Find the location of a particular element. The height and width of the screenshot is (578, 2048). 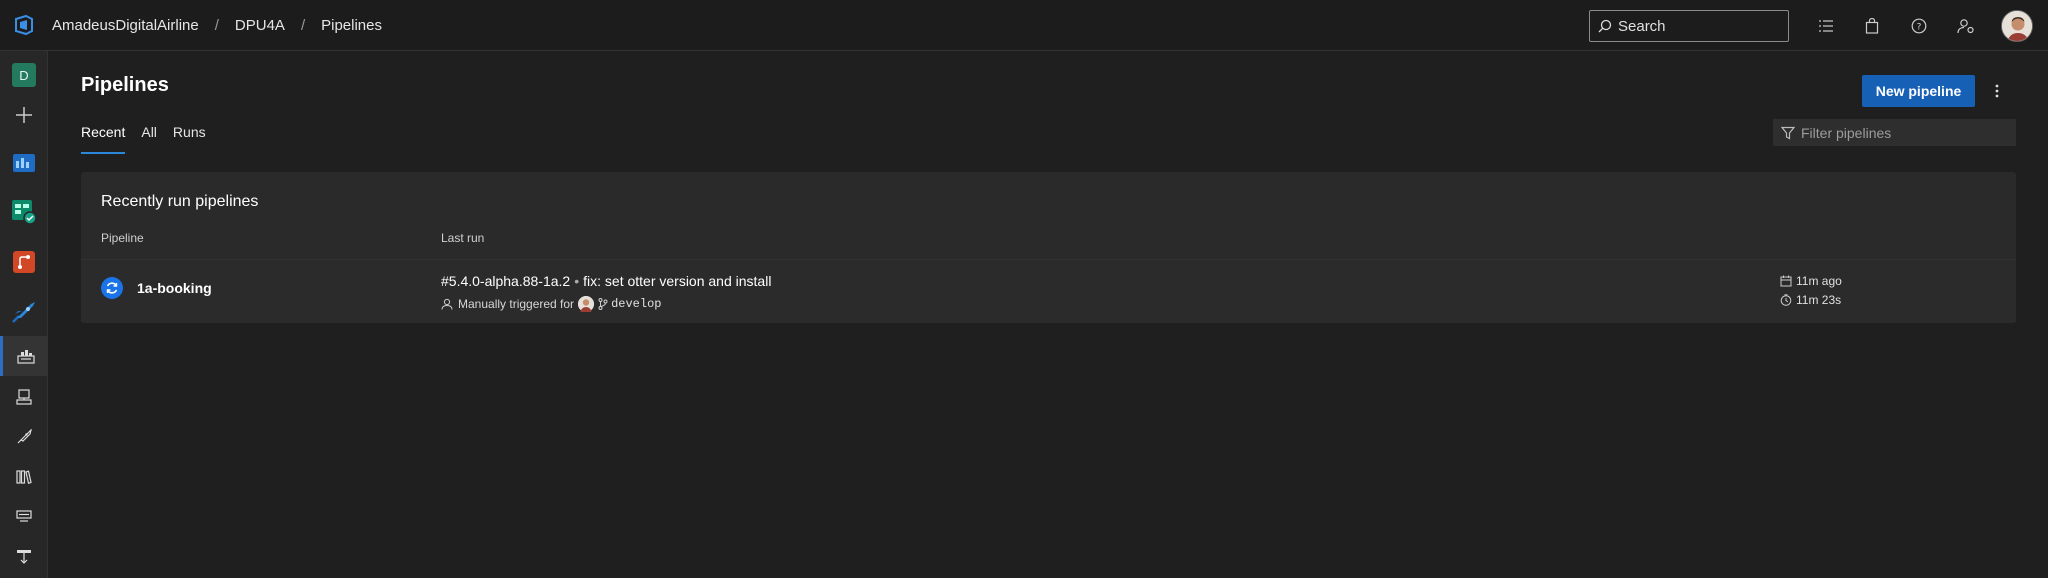

run-duration: 11m 23s is located at coordinates (1810, 300).